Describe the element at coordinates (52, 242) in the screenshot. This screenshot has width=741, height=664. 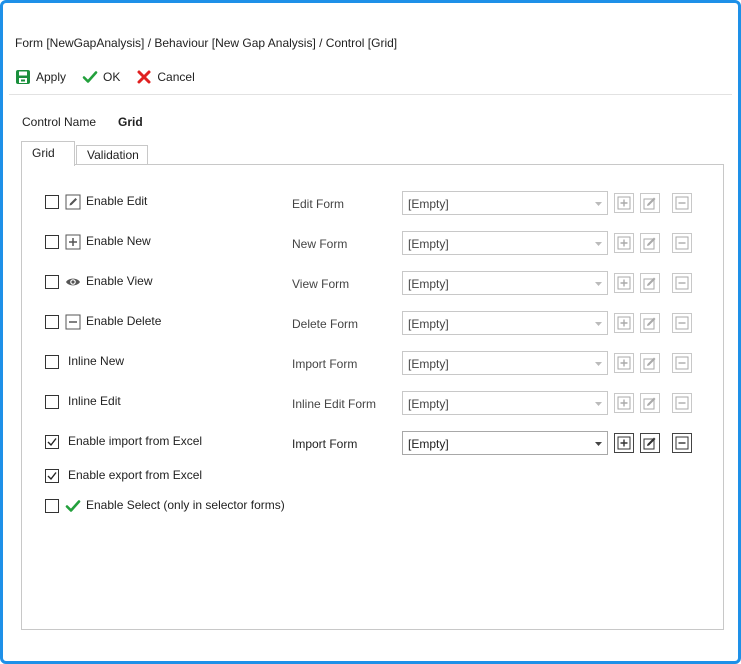
I see `enable-new-checkbox` at that location.